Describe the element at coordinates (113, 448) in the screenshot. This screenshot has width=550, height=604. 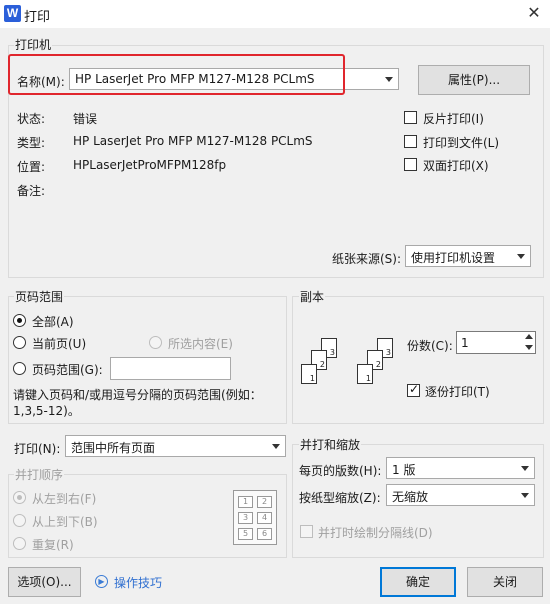
I see `print-what-value: 范围中所有页面` at that location.